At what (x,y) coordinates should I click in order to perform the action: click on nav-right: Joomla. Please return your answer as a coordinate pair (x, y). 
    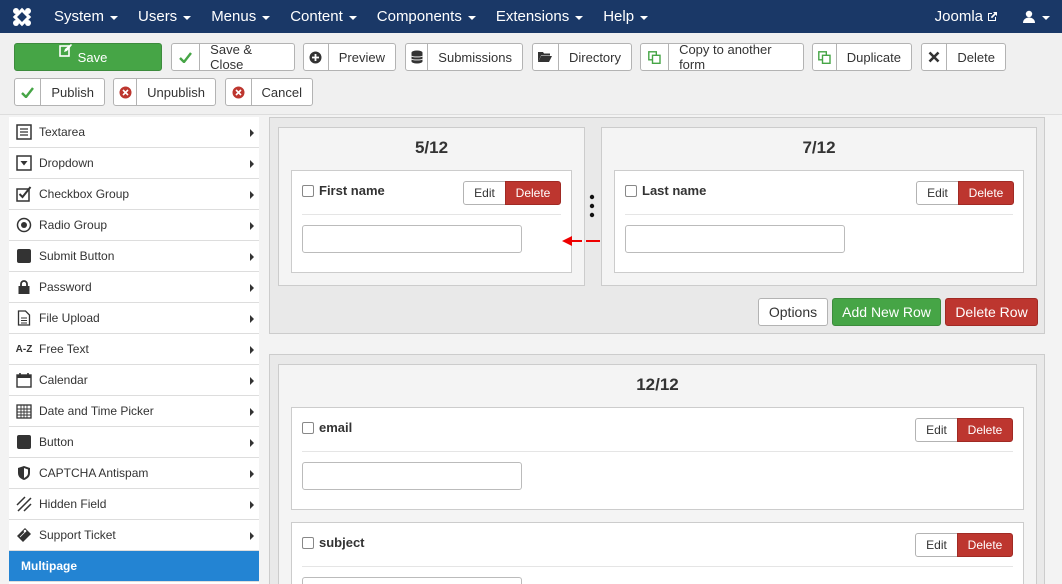
    Looking at the image, I should click on (992, 16).